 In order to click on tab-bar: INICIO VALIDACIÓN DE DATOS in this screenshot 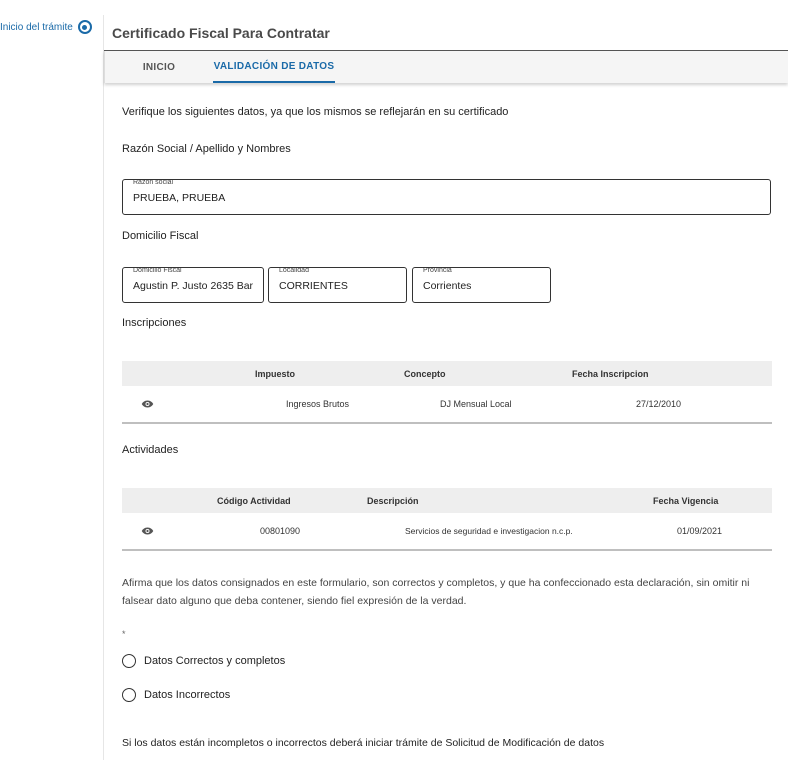, I will do `click(446, 67)`.